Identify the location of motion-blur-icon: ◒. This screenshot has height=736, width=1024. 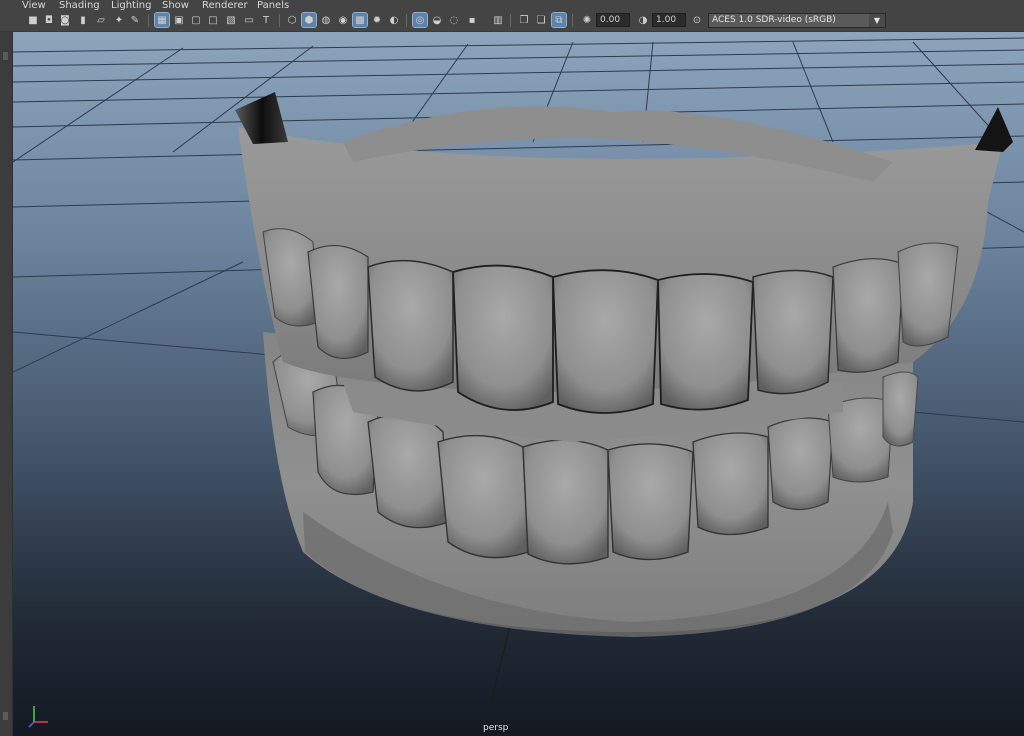
(437, 20).